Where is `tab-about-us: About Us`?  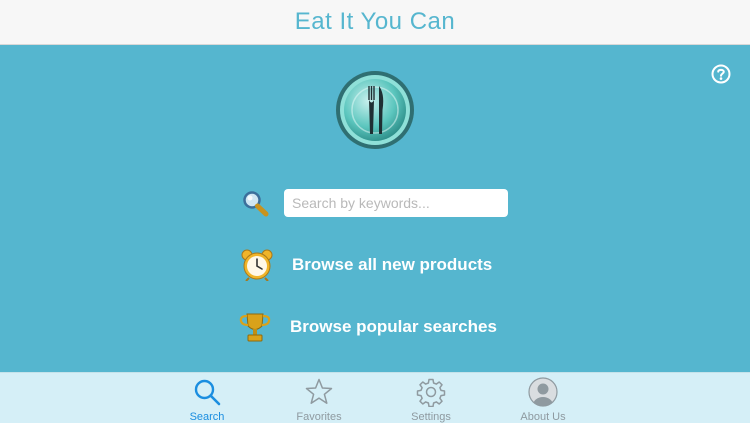
tab-about-us: About Us is located at coordinates (543, 398).